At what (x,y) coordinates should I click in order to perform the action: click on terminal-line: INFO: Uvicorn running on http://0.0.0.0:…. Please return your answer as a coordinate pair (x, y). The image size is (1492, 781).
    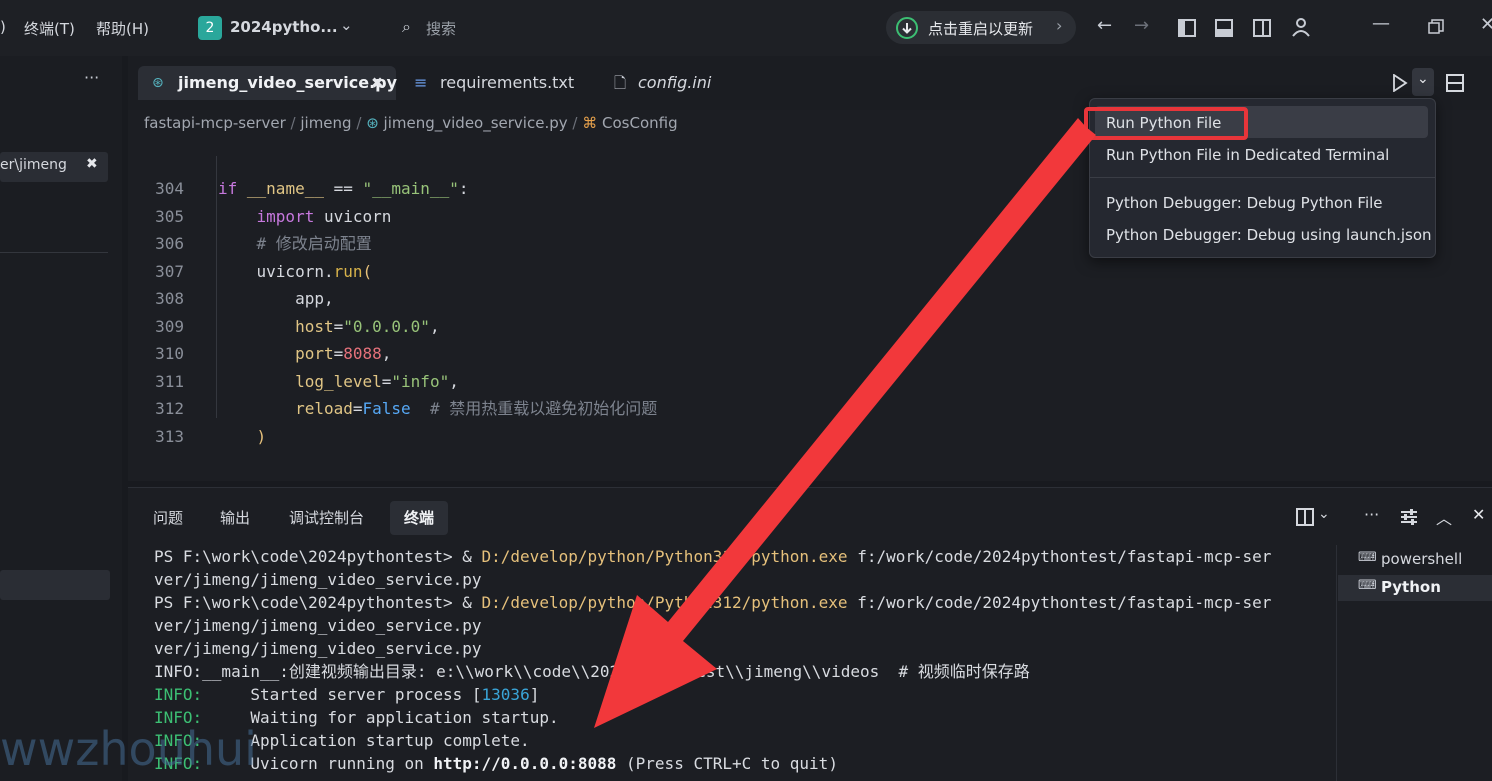
    Looking at the image, I should click on (496, 763).